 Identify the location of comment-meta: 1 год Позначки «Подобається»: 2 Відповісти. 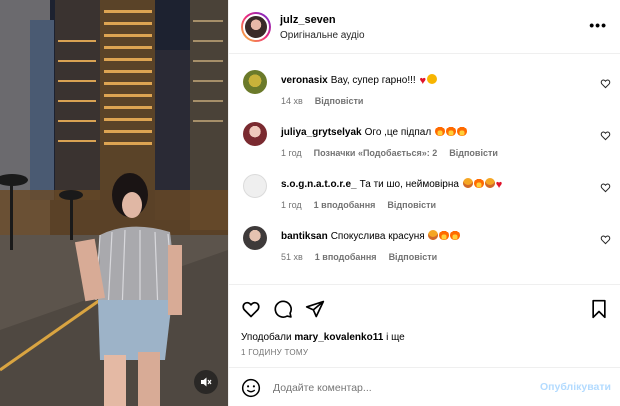
(395, 153).